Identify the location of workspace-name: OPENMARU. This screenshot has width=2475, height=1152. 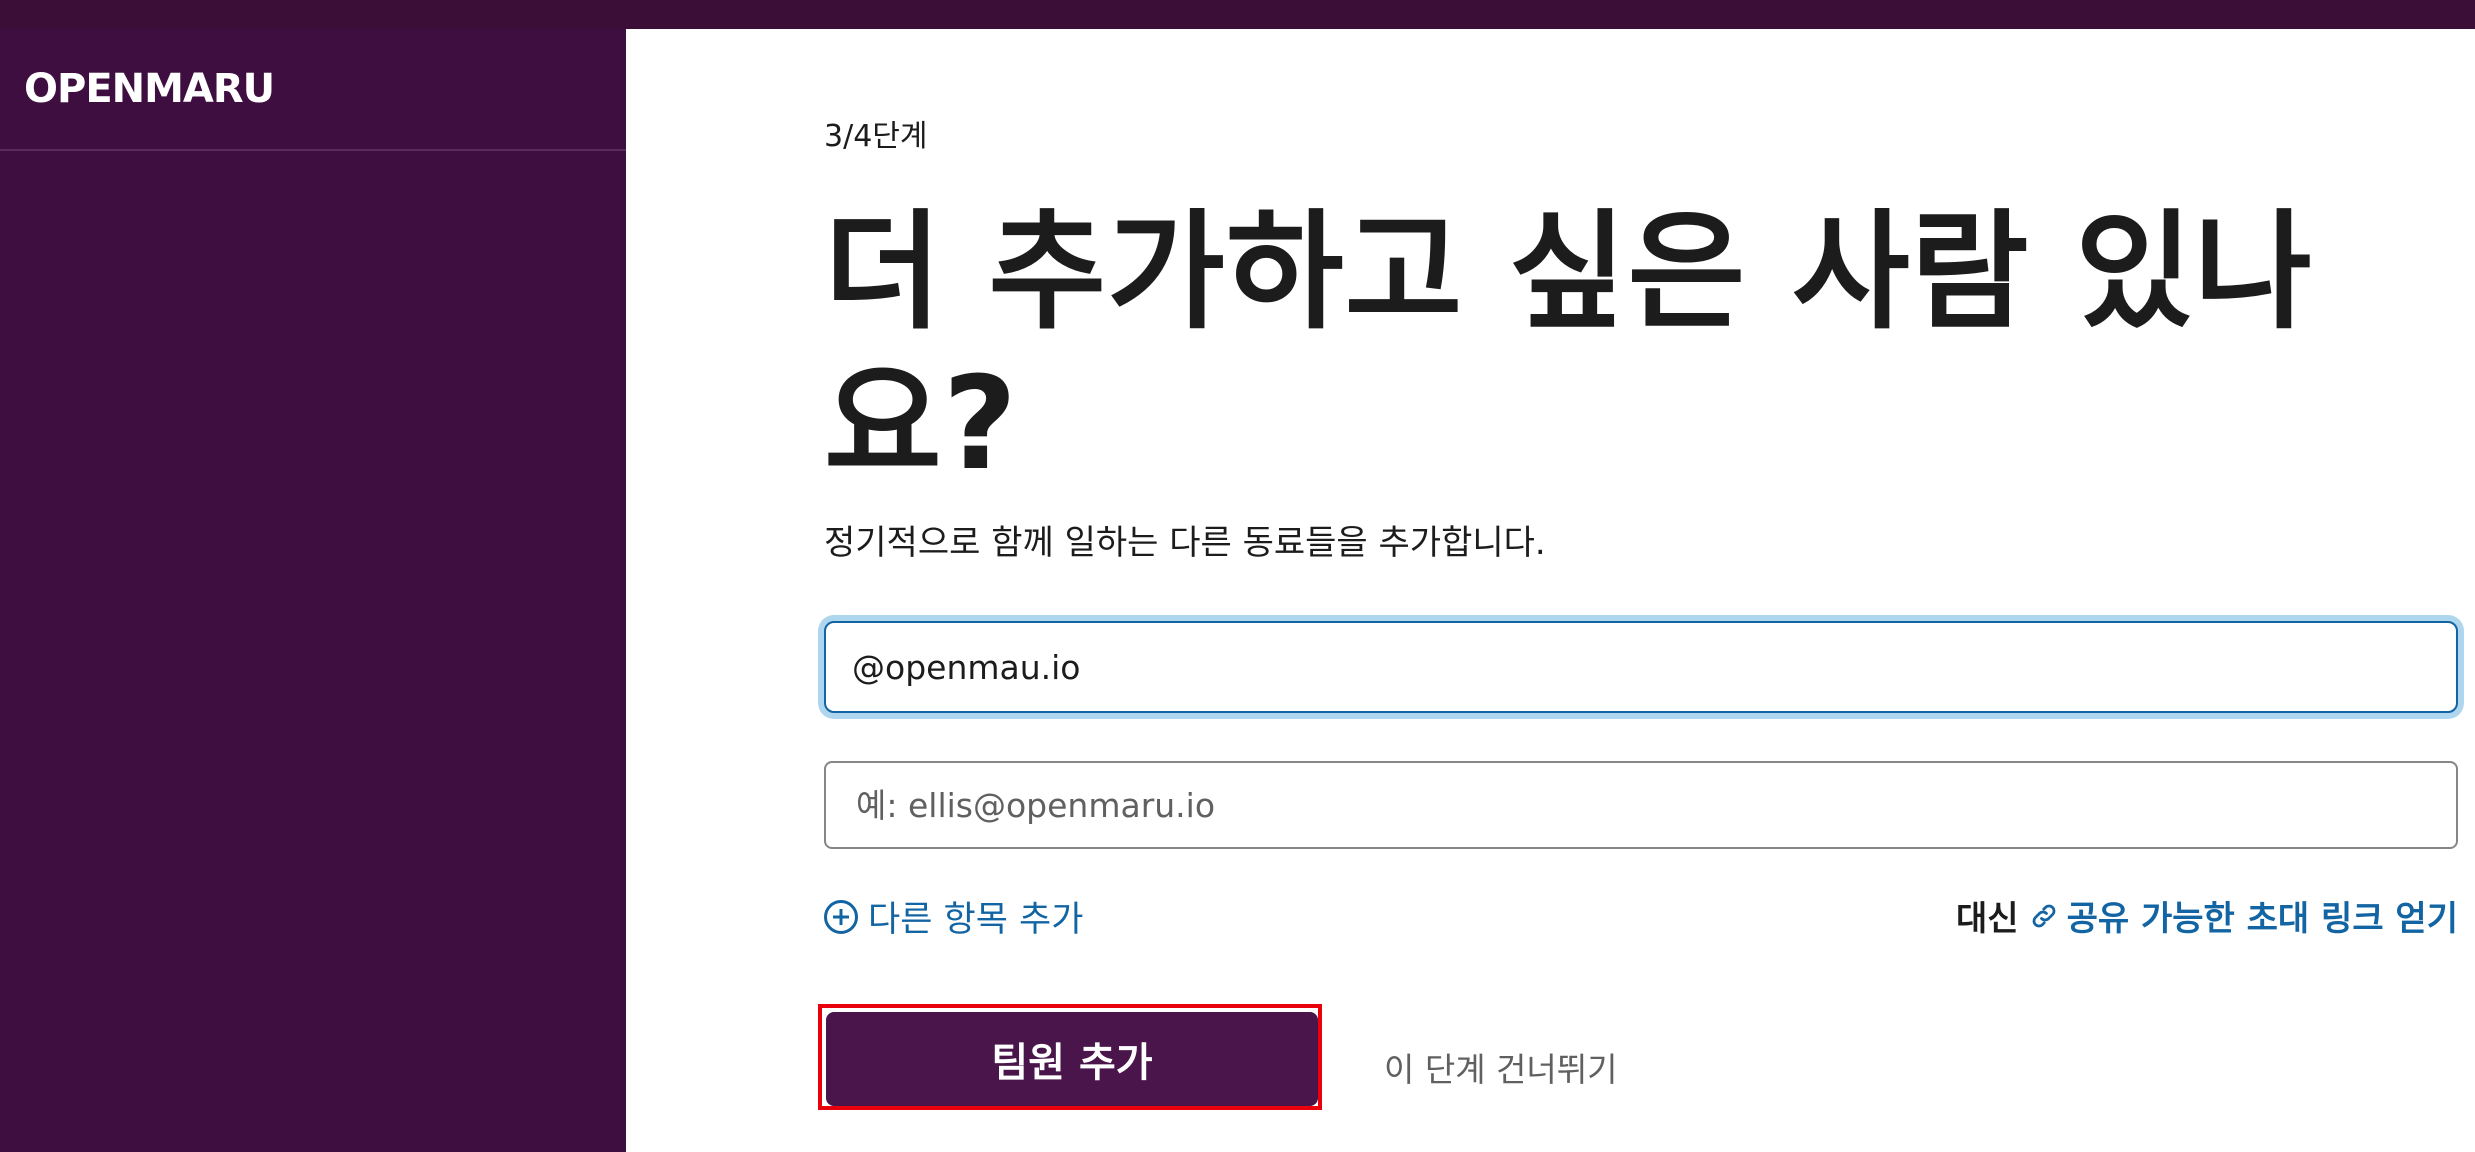
(149, 89).